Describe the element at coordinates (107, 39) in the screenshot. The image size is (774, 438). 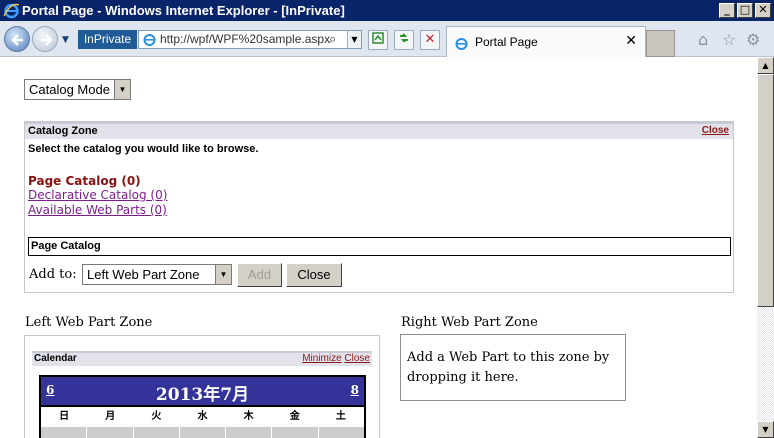
I see `inprivate-badge: InPrivate` at that location.